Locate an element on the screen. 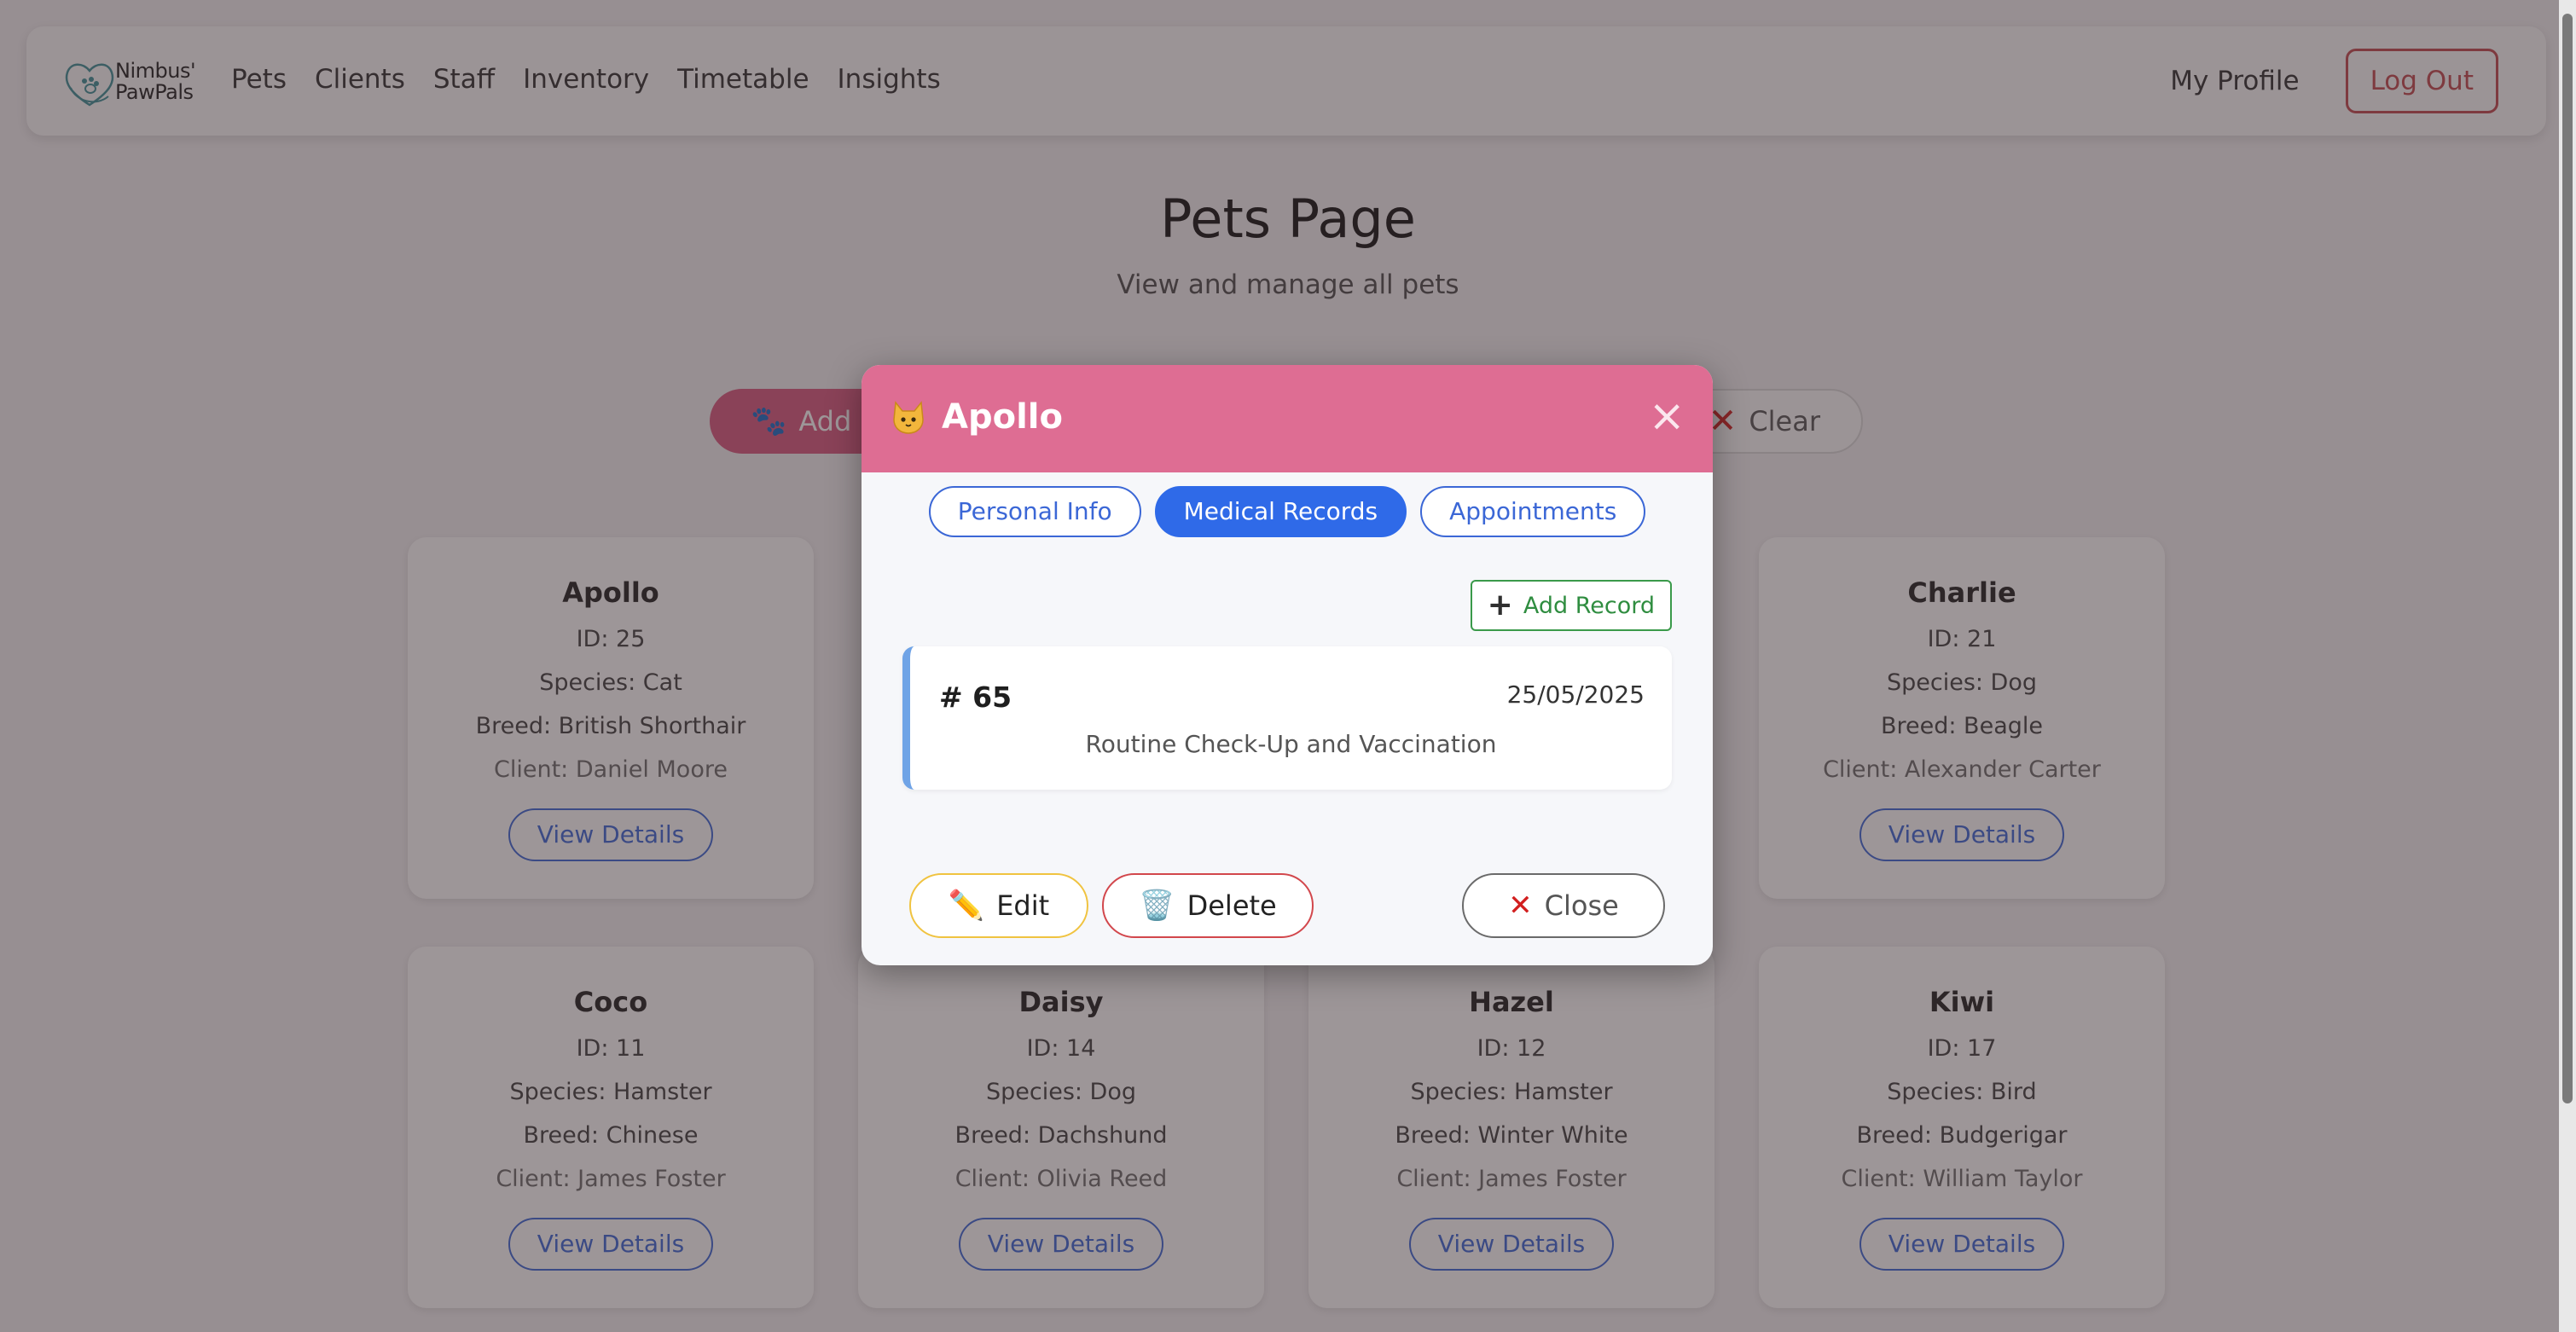 The height and width of the screenshot is (1332, 2576). tab-personal-info: Personal Info is located at coordinates (1034, 511).